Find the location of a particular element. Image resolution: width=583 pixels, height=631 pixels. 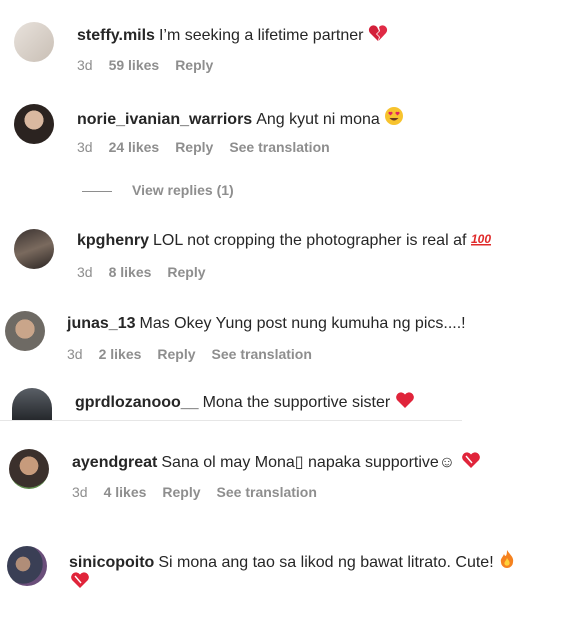

username: norie_ivanian_warriors is located at coordinates (164, 119).